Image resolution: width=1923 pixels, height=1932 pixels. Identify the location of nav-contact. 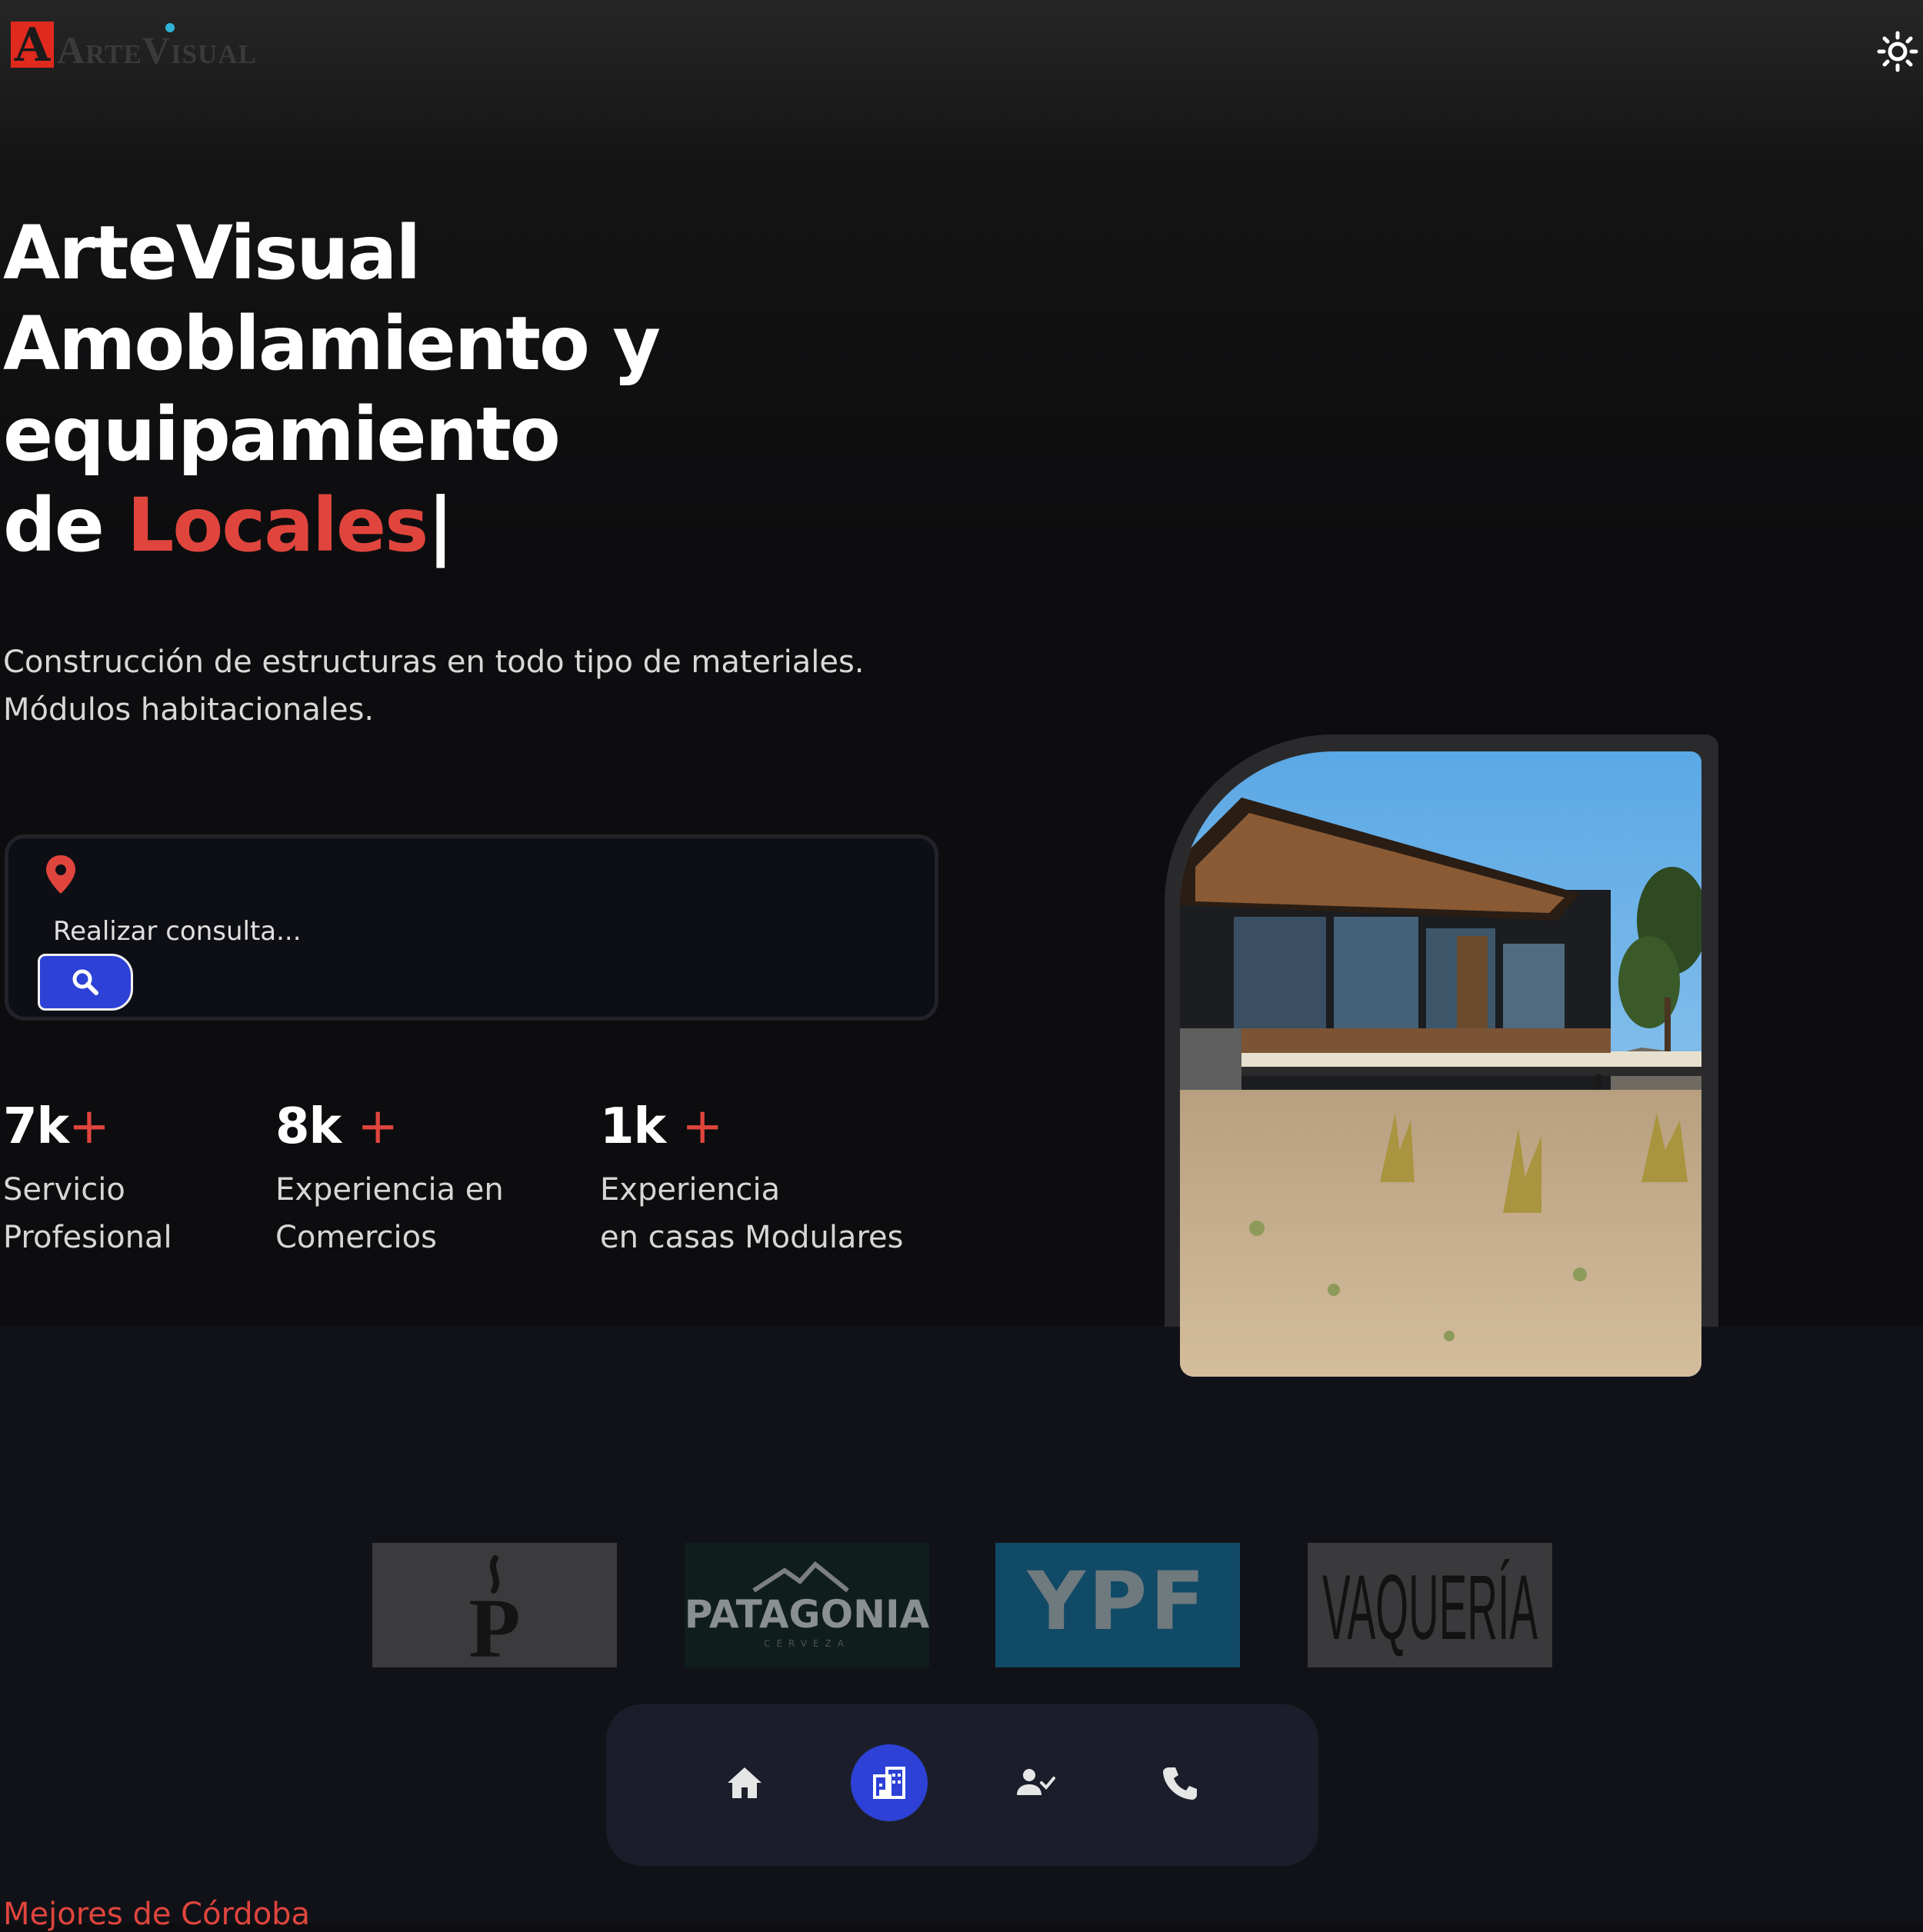
(1179, 1782).